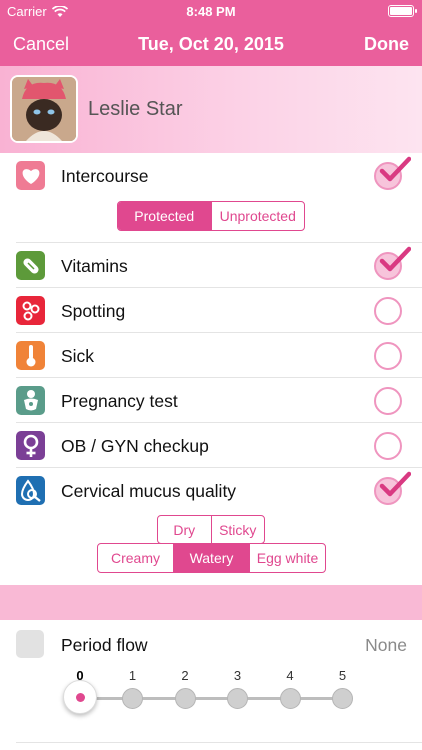  What do you see at coordinates (104, 645) in the screenshot?
I see `period-flow-label: Period flow` at bounding box center [104, 645].